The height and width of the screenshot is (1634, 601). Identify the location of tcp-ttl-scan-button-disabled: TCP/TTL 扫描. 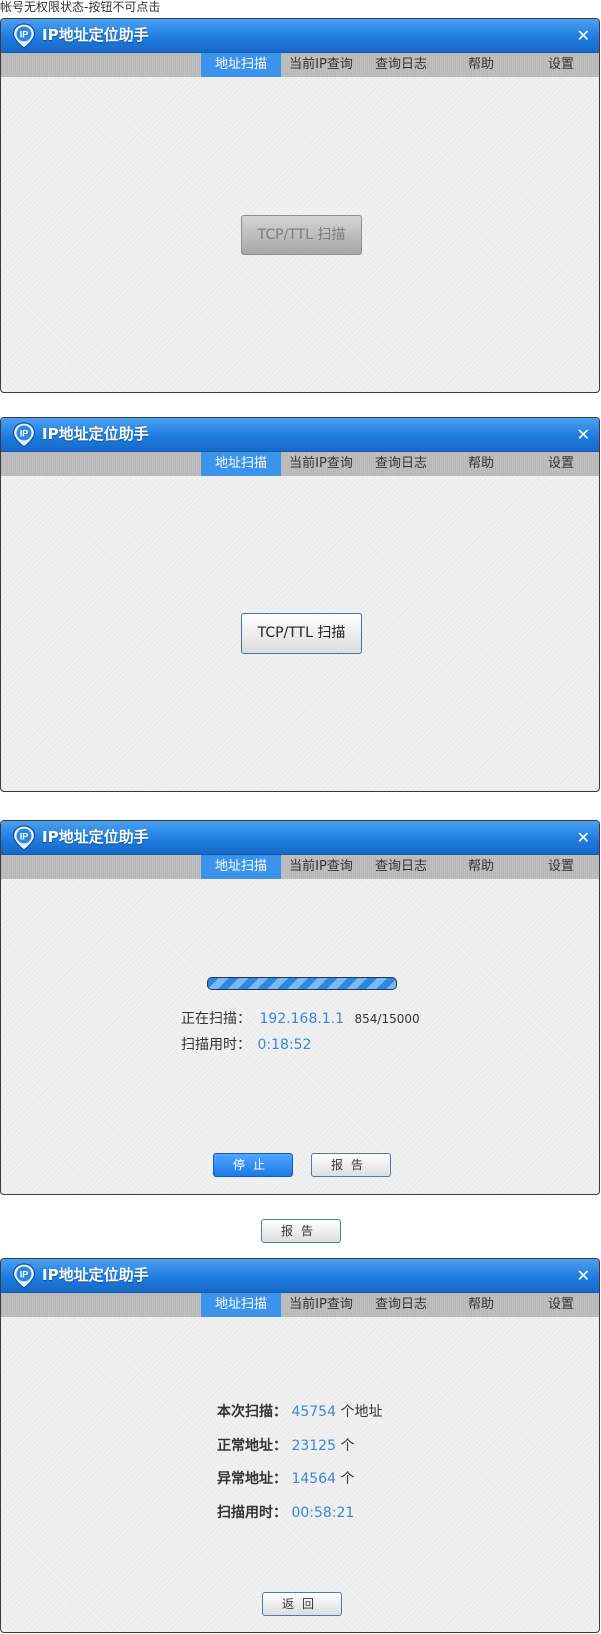
(301, 235).